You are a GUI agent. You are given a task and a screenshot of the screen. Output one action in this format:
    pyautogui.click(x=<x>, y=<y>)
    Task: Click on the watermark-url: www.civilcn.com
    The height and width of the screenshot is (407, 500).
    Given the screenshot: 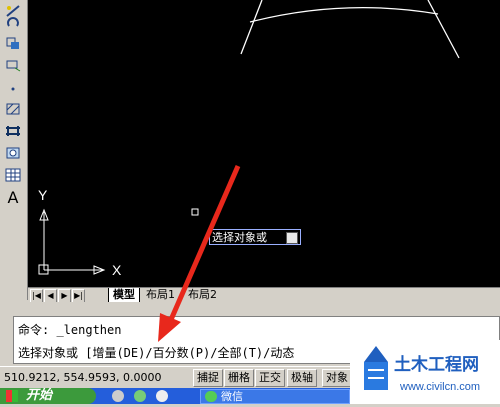 What is the action you would take?
    pyautogui.click(x=439, y=387)
    